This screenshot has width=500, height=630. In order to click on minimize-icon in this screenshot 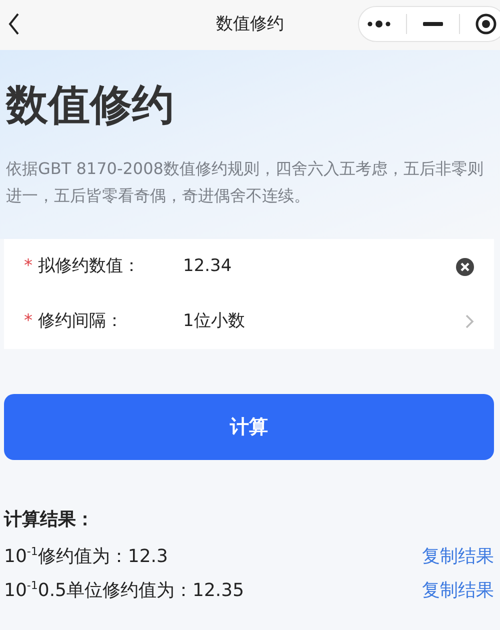, I will do `click(432, 24)`.